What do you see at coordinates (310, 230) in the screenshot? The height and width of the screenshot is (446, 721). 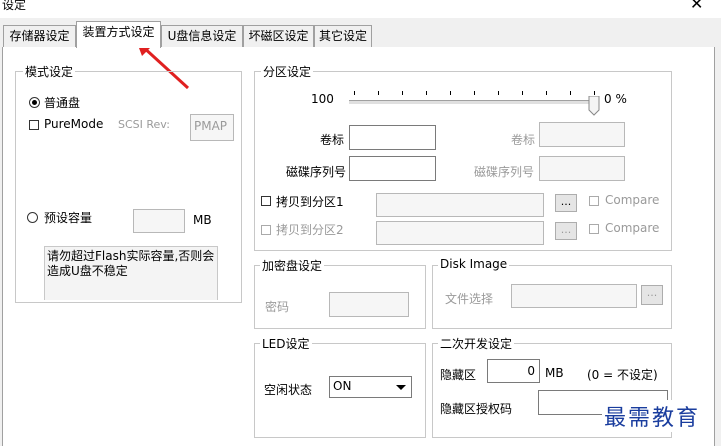 I see `copy-to-partition-2-label: 拷贝到分区2` at bounding box center [310, 230].